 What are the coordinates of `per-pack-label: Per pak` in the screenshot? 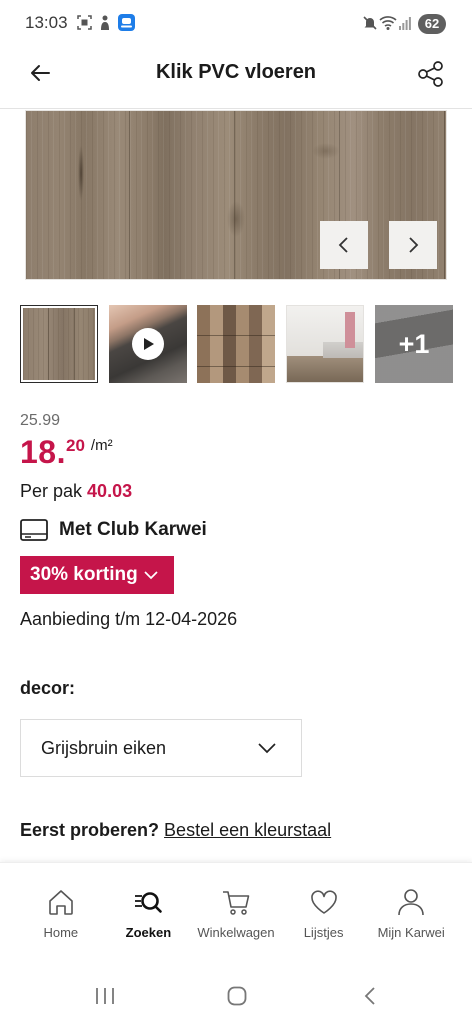 It's located at (51, 491).